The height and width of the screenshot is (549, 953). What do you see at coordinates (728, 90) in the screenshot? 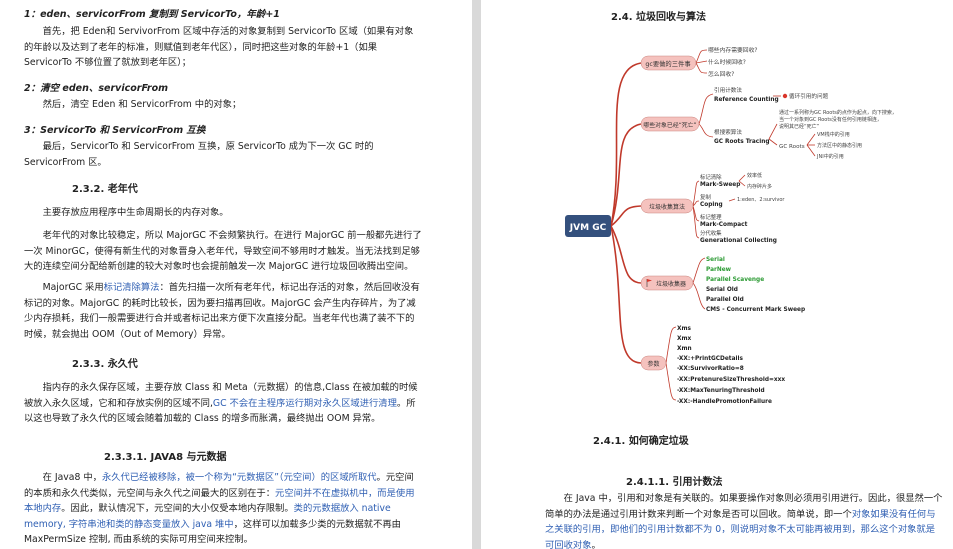
I see `rc-title: 引用计数法` at bounding box center [728, 90].